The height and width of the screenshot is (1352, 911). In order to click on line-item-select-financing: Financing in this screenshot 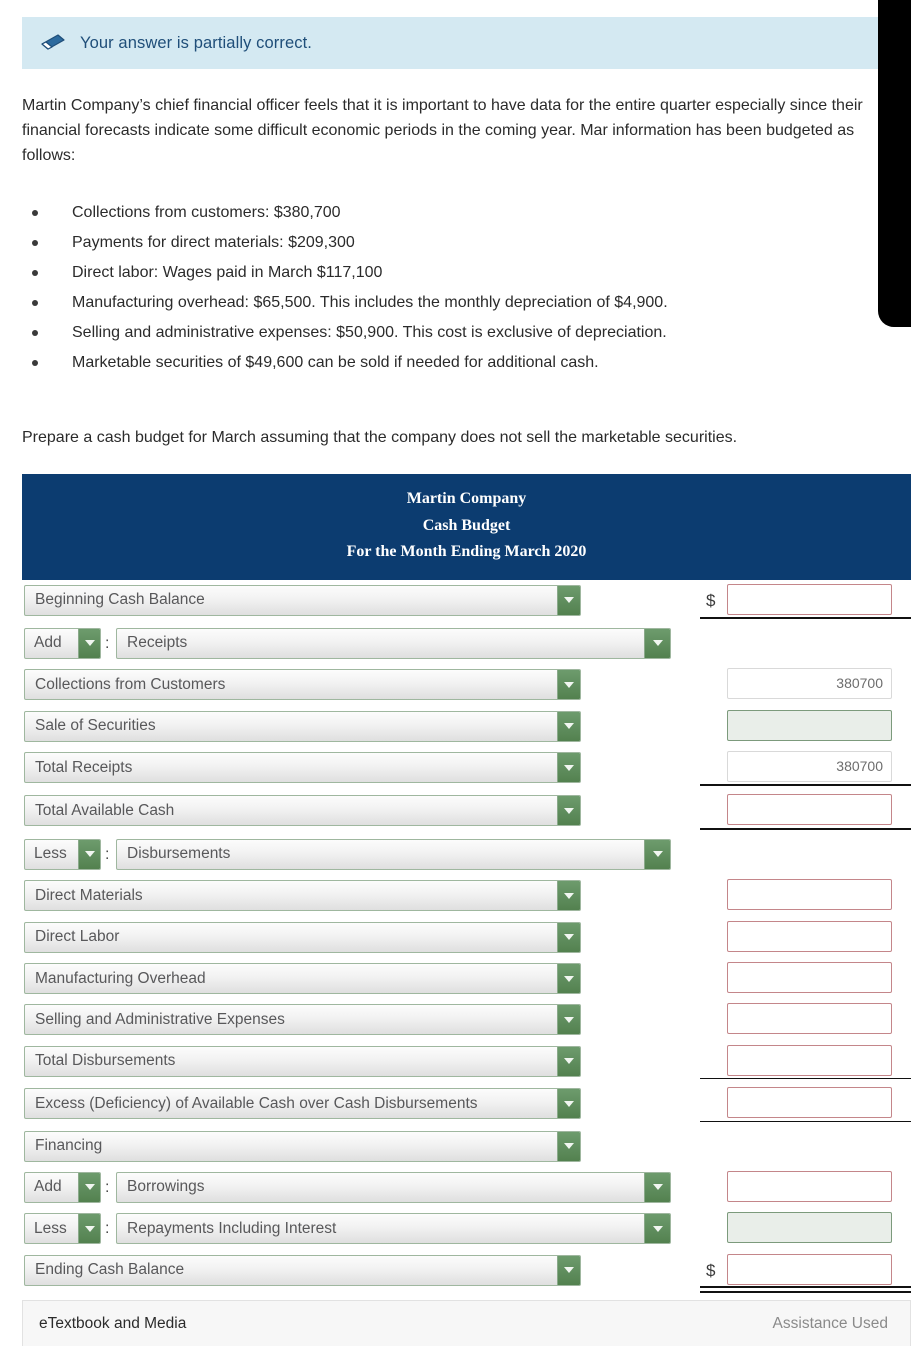, I will do `click(302, 1146)`.